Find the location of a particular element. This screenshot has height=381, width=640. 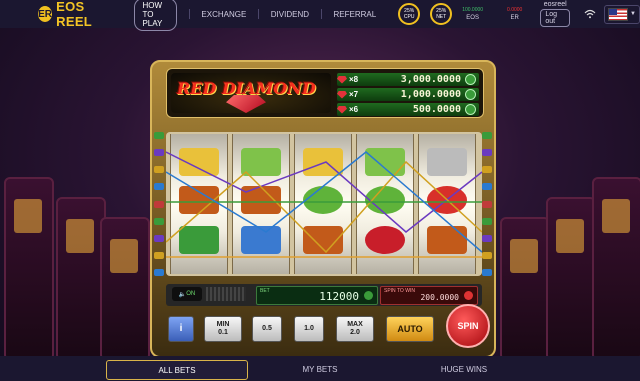

payline-indicators-right is located at coordinates (487, 204).